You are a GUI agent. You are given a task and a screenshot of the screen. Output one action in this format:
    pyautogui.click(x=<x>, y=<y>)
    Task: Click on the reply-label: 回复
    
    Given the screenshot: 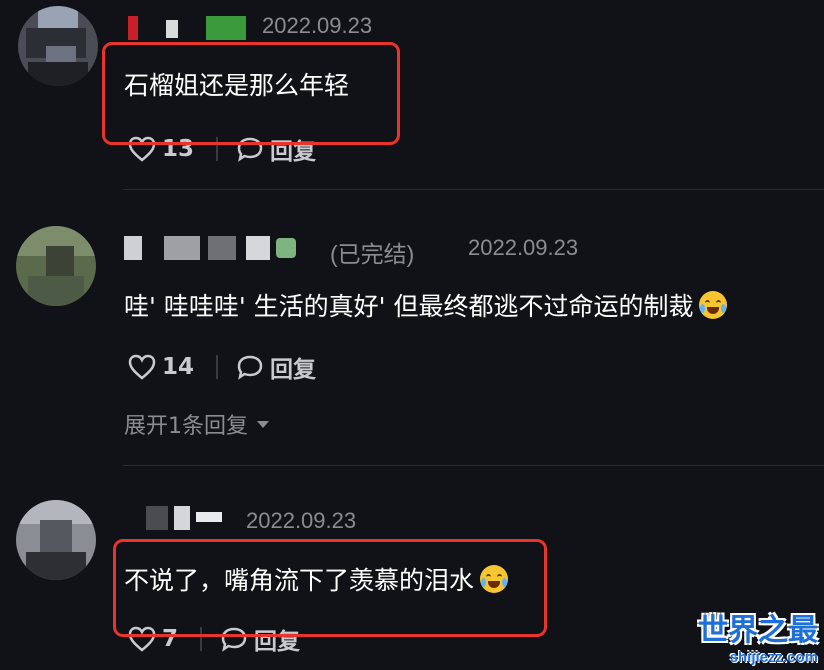 What is the action you would take?
    pyautogui.click(x=293, y=370)
    